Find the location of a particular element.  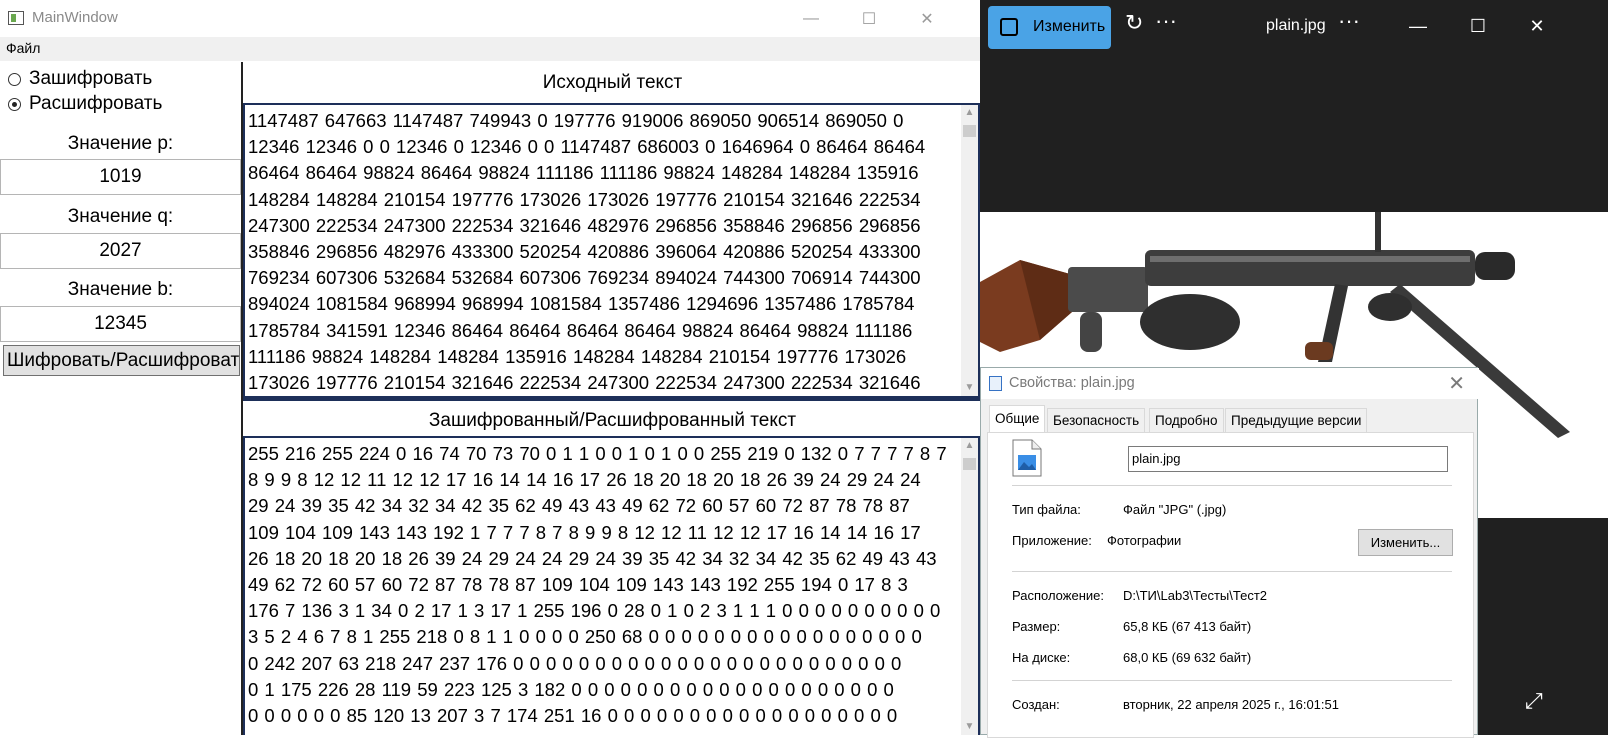

p-label: Значение p: is located at coordinates (120, 143).